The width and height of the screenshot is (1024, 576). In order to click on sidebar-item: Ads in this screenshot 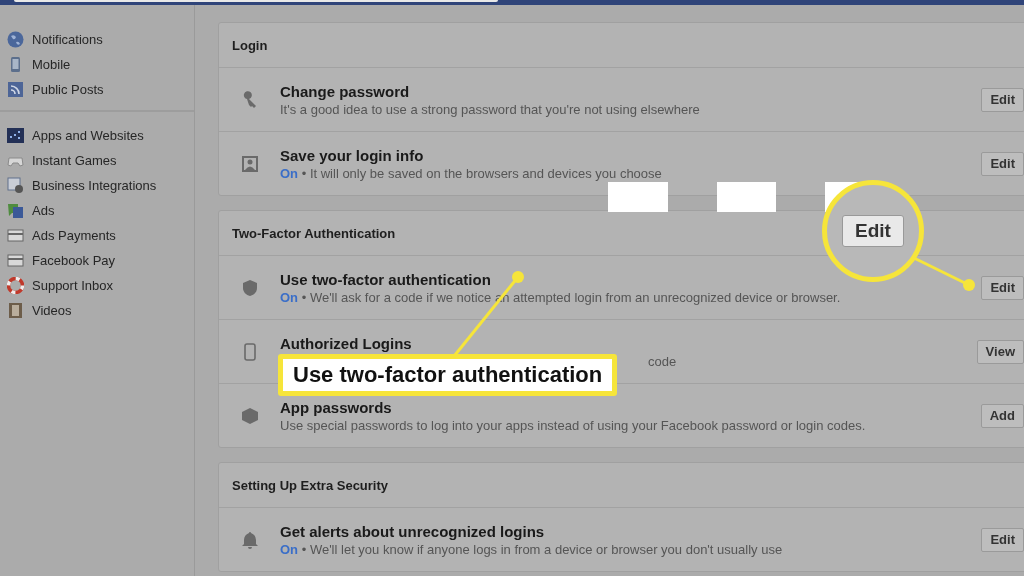, I will do `click(97, 210)`.